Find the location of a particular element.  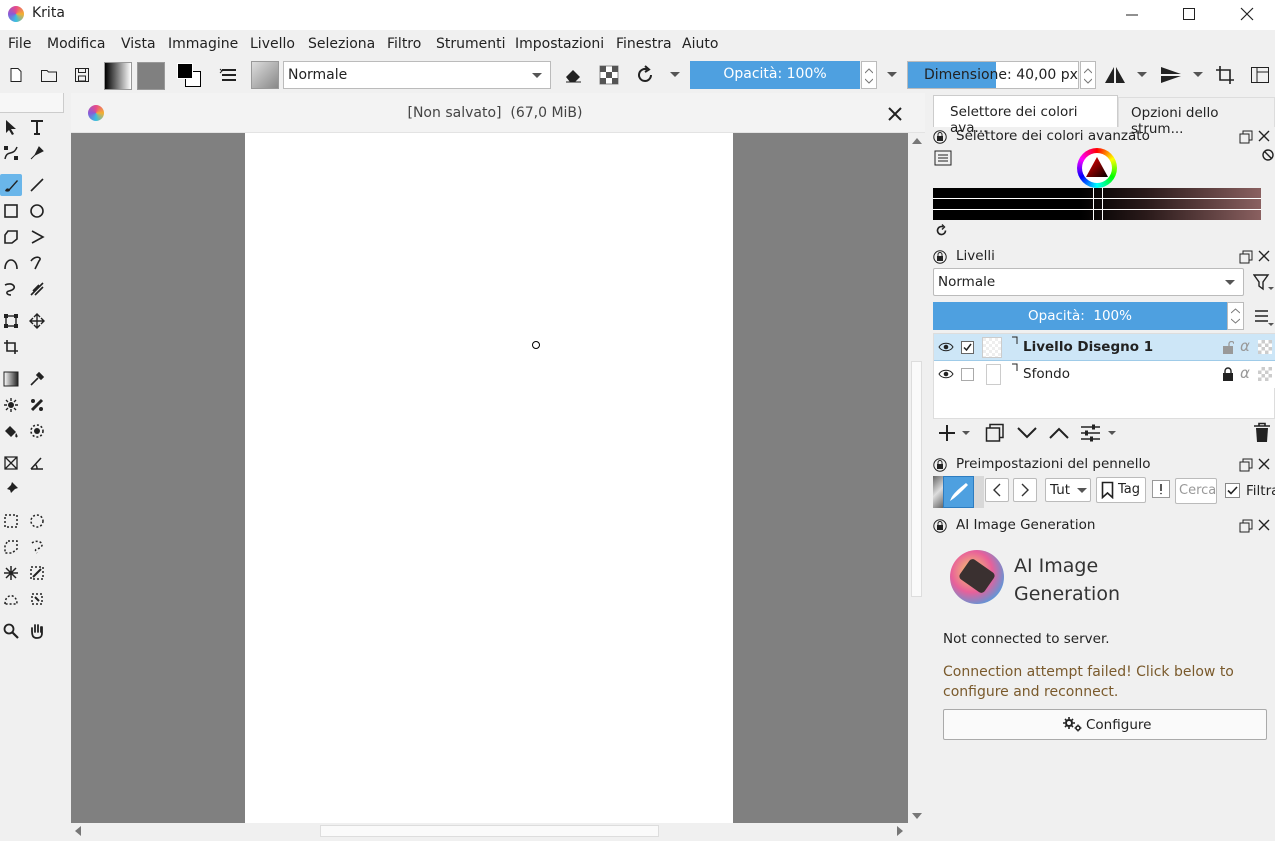

bezier-select-tool-icon is located at coordinates (11, 599).